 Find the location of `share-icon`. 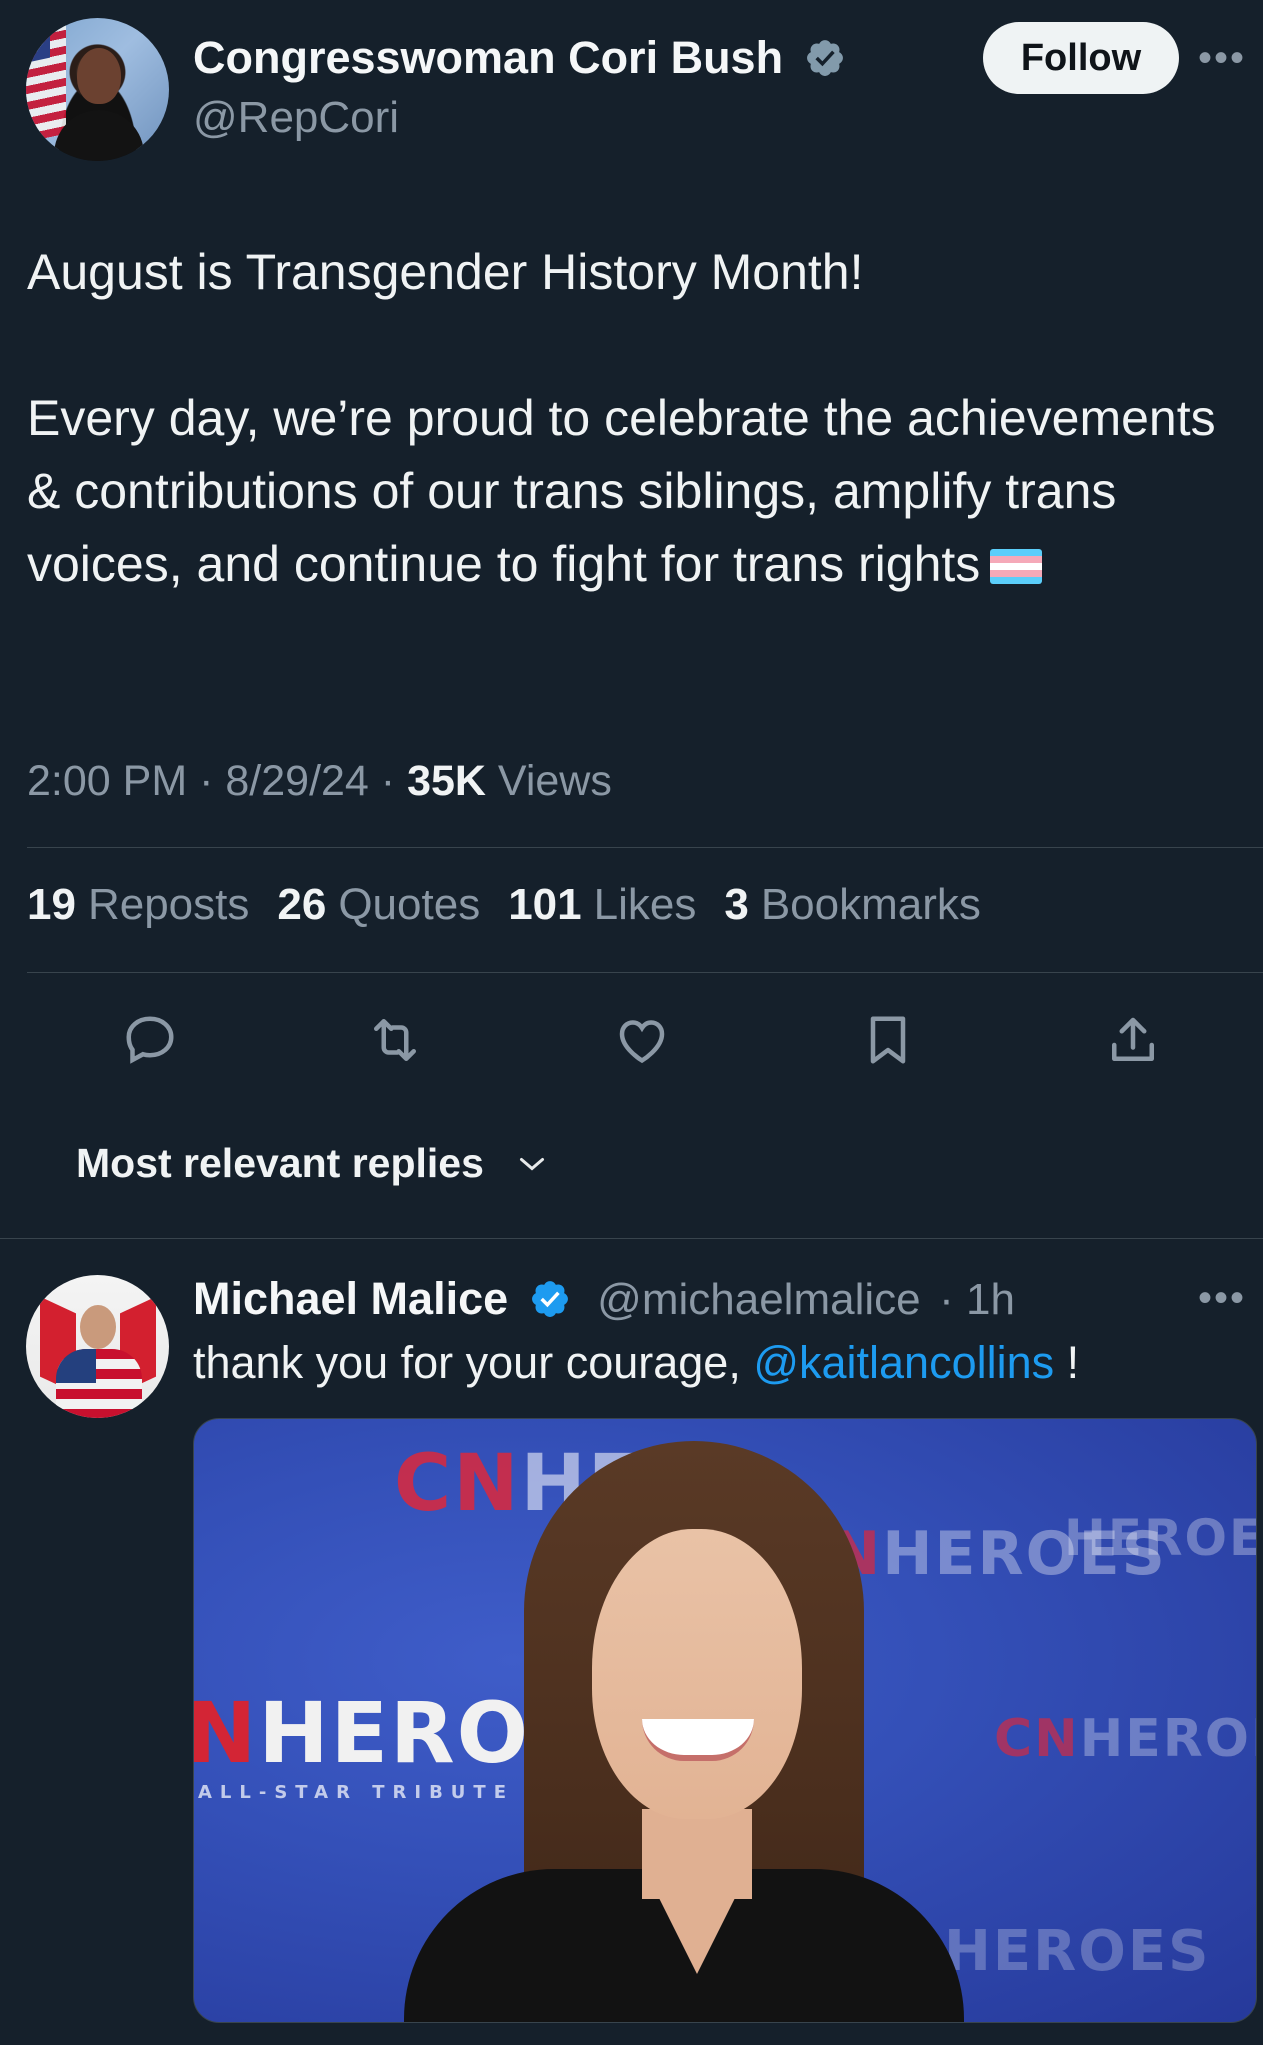

share-icon is located at coordinates (1133, 1040).